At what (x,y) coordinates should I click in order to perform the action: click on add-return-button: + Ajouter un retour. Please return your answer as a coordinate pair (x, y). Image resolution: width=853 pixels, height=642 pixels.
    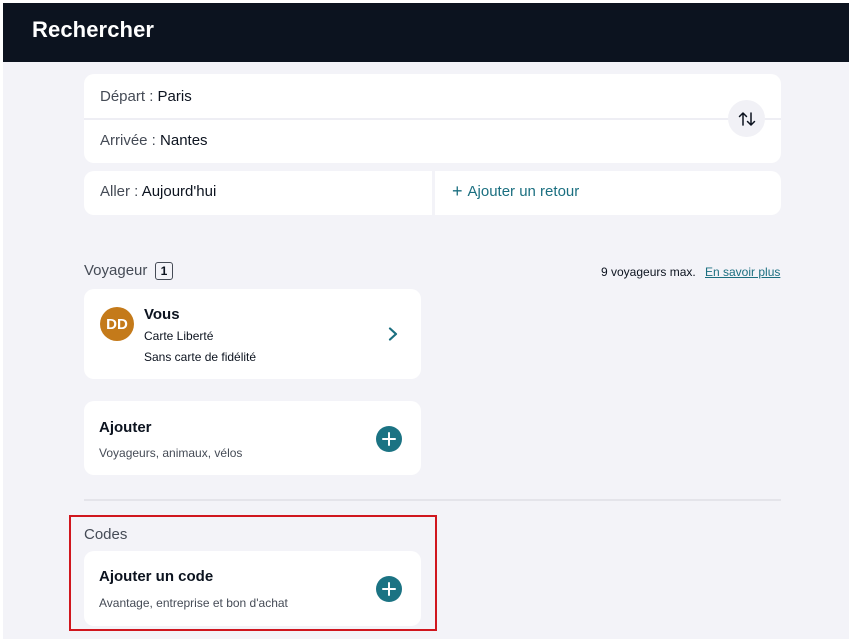
    Looking at the image, I should click on (516, 191).